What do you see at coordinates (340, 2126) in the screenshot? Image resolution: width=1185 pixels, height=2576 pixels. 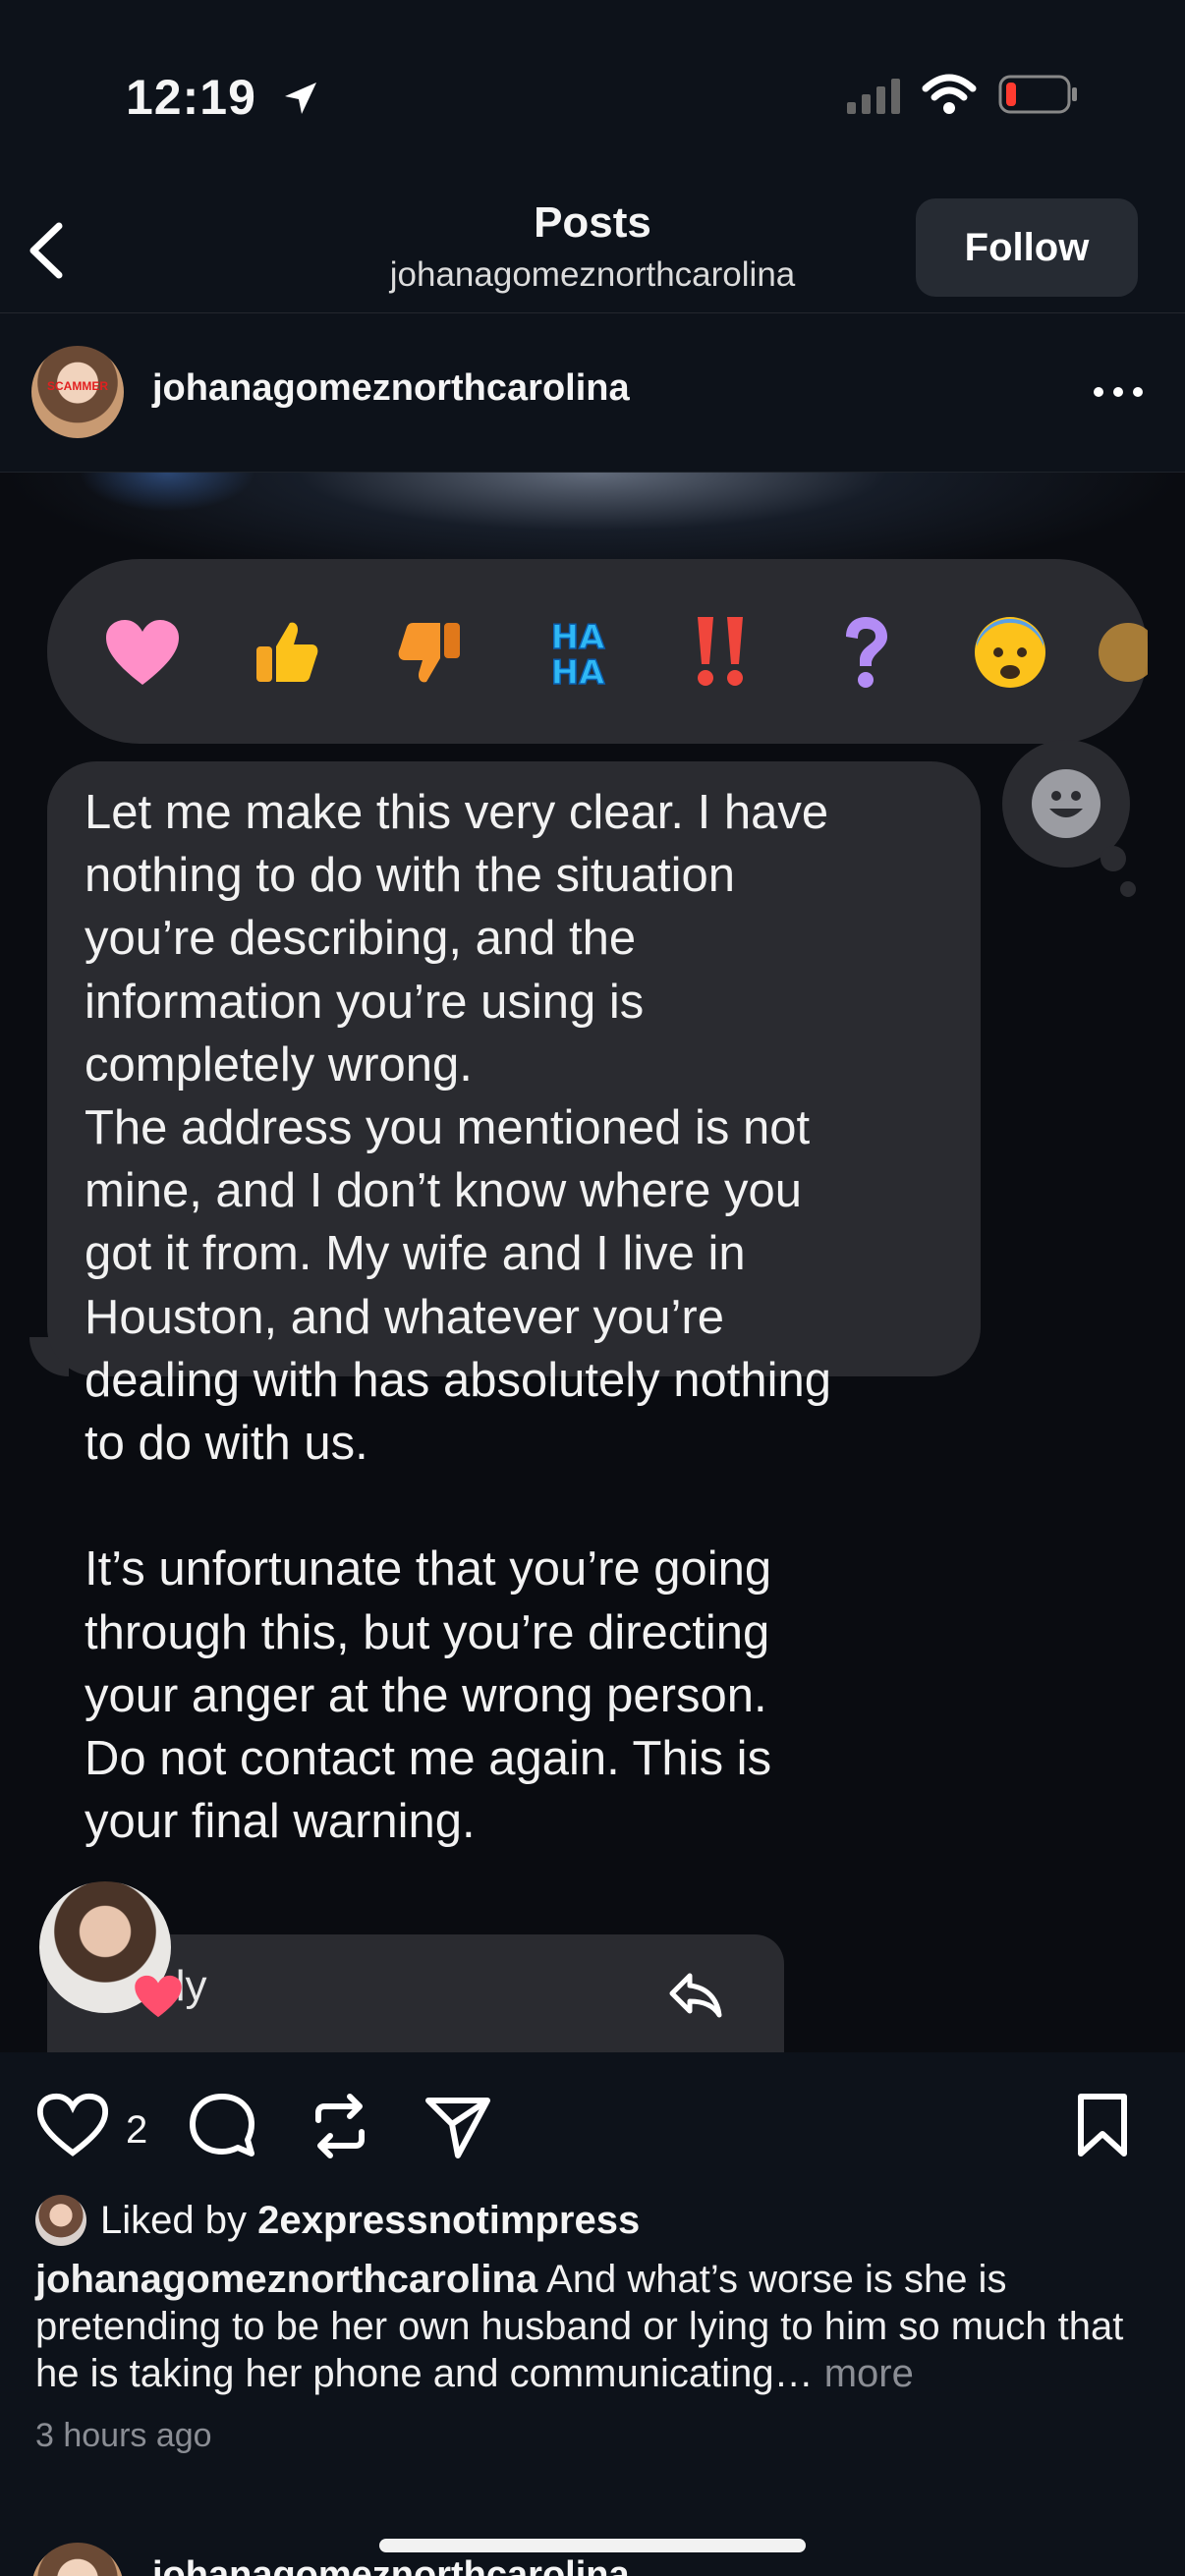 I see `repost-icon` at bounding box center [340, 2126].